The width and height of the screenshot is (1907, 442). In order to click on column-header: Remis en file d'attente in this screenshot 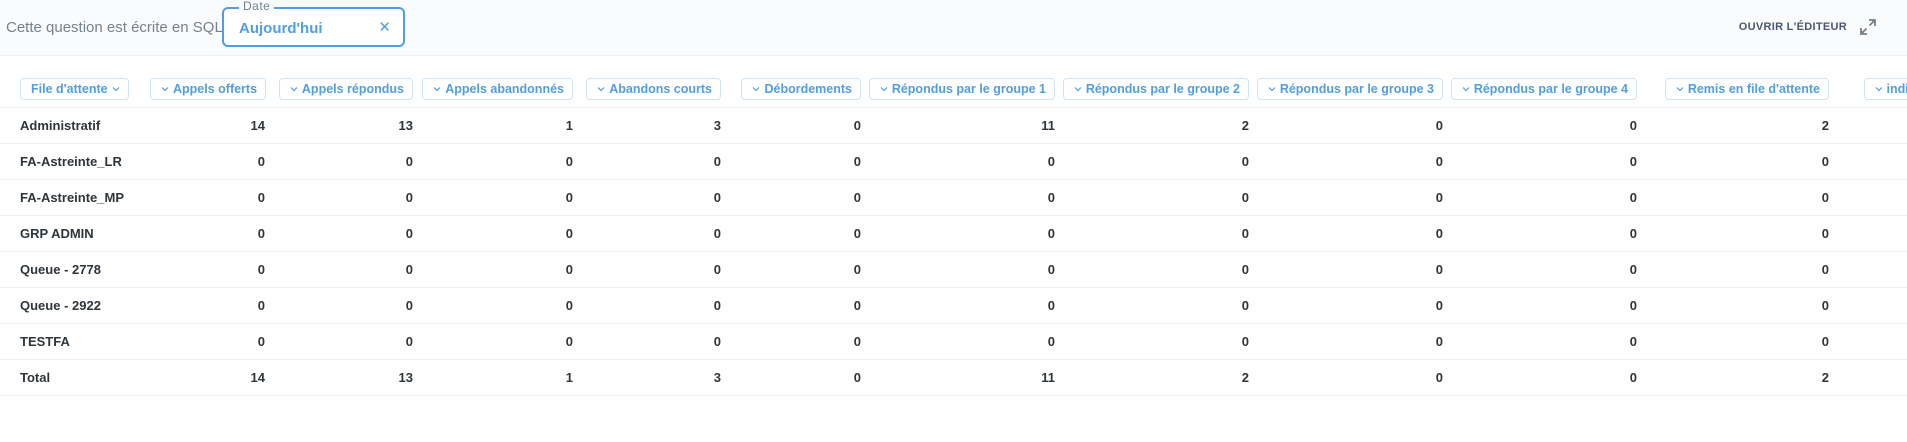, I will do `click(1733, 90)`.